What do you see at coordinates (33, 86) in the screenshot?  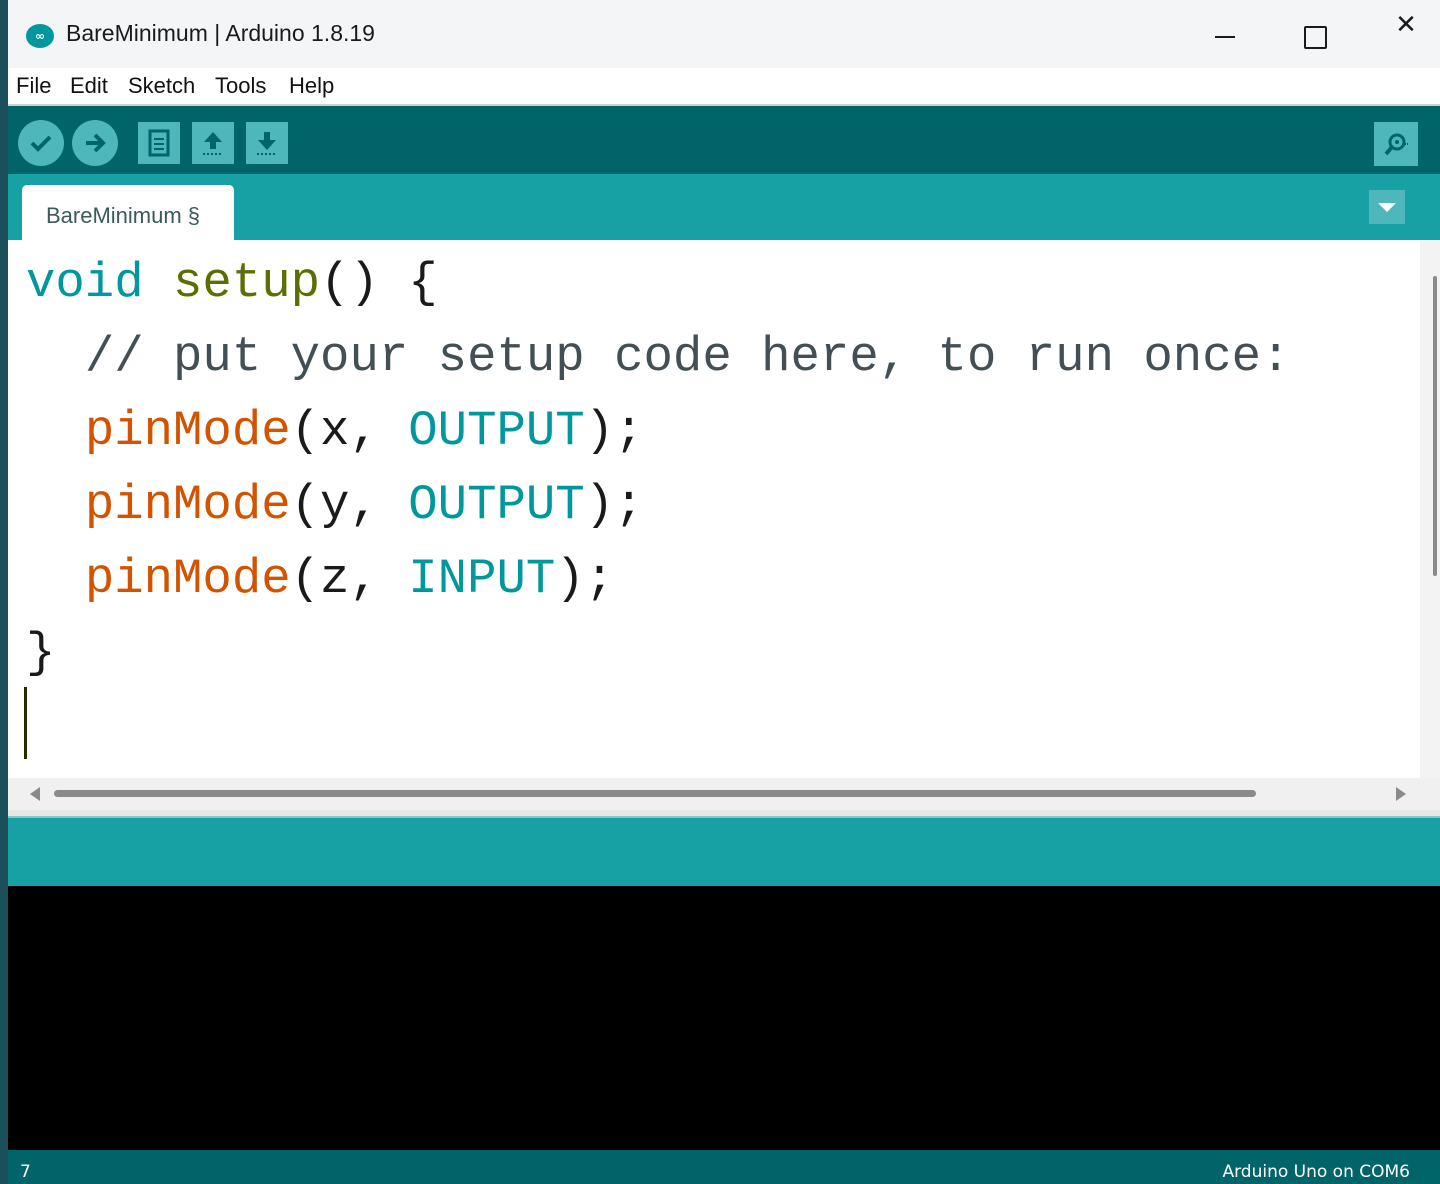 I see `menu-file: File` at bounding box center [33, 86].